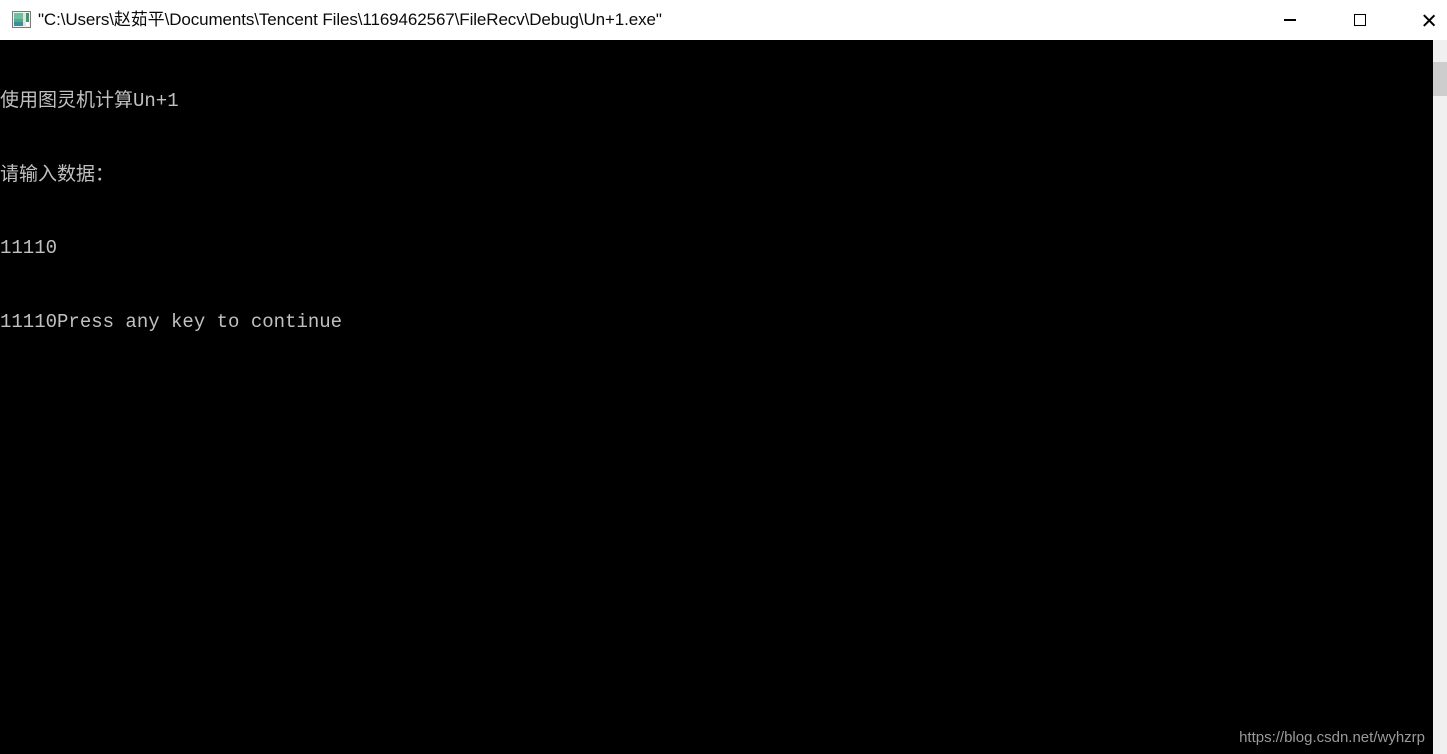 This screenshot has width=1447, height=754. I want to click on minimize-button, so click(1290, 20).